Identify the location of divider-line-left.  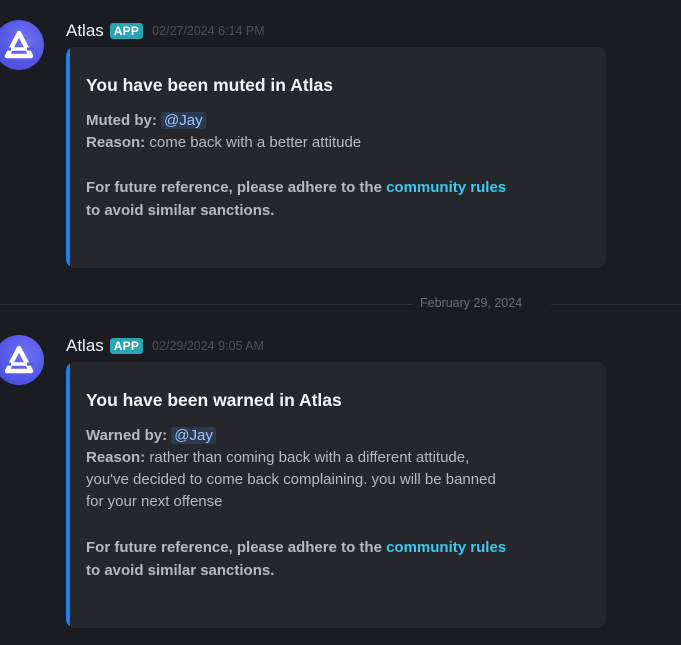
(206, 304).